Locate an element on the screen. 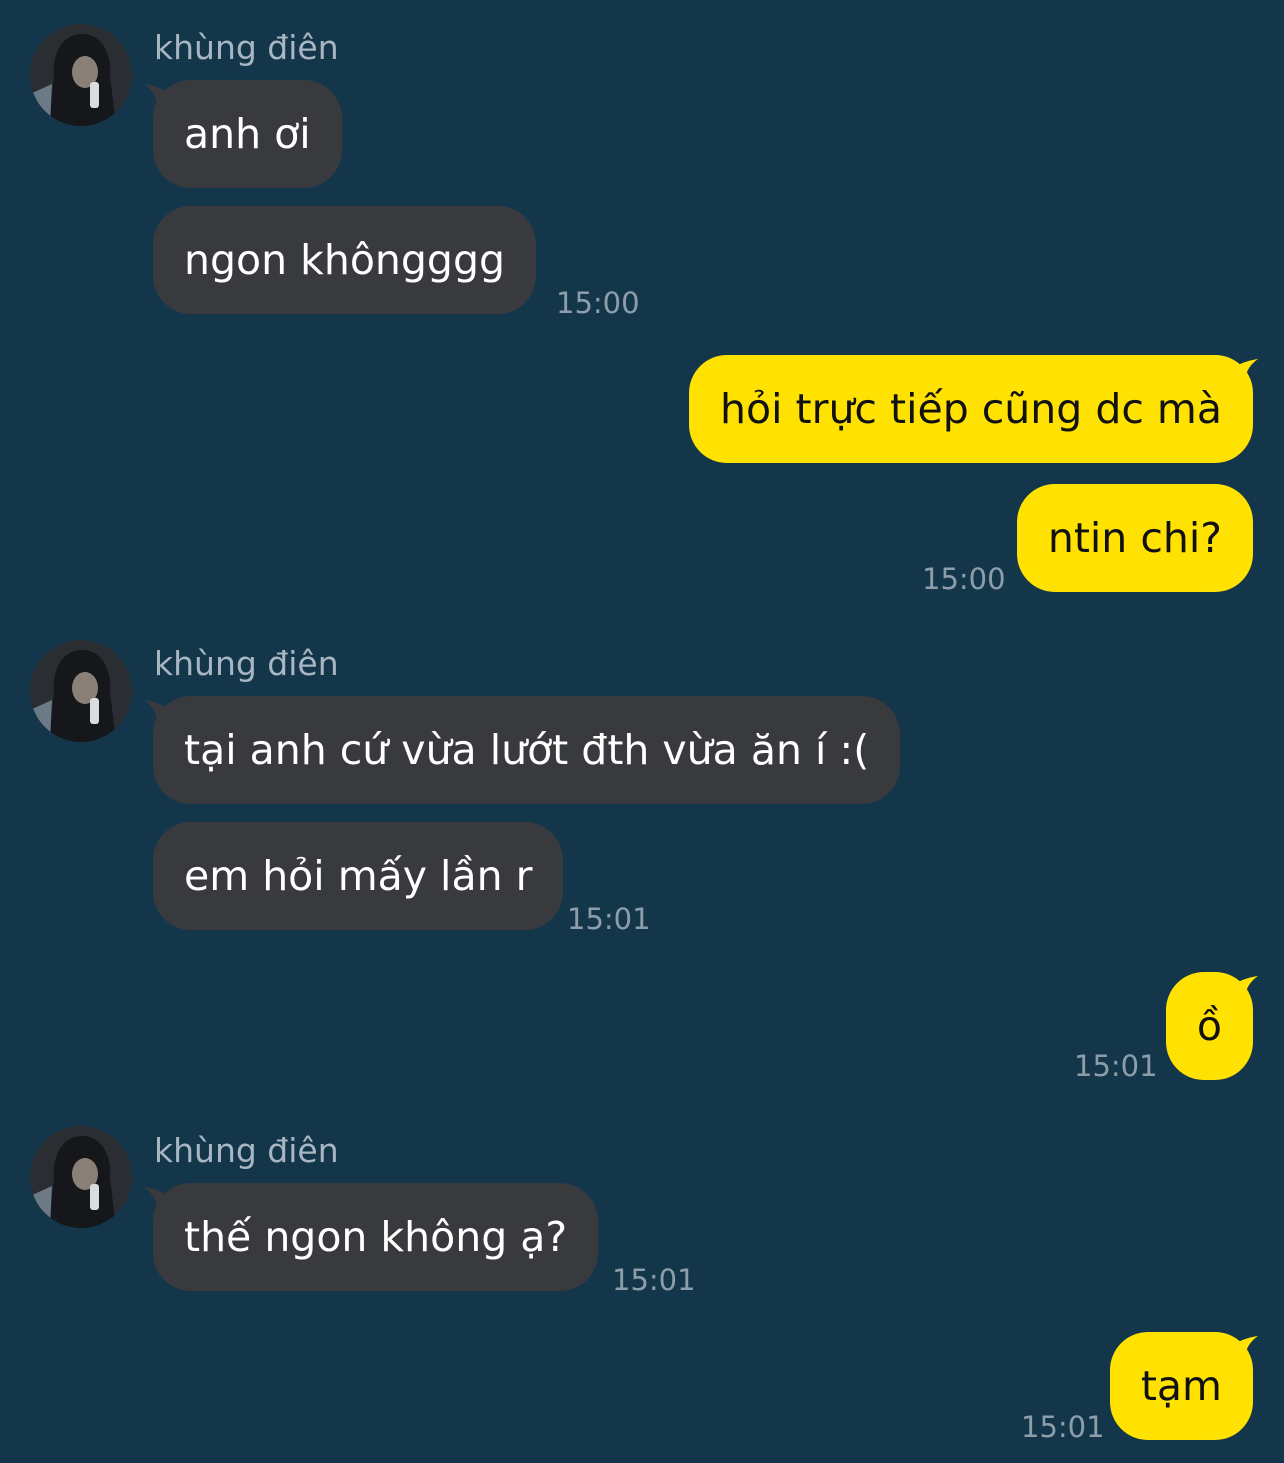 The width and height of the screenshot is (1284, 1463). message-bubble-outgoing: tạm is located at coordinates (1181, 1386).